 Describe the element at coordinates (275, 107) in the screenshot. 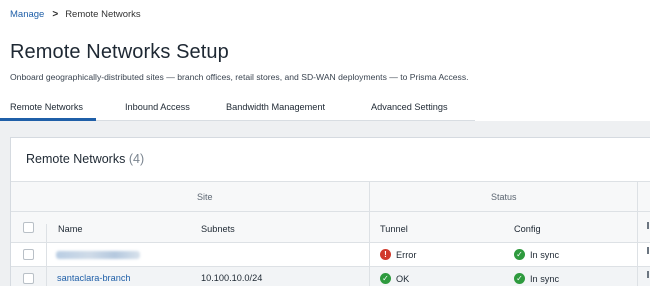

I see `tab-bandwidth-management: Bandwidth Management` at that location.